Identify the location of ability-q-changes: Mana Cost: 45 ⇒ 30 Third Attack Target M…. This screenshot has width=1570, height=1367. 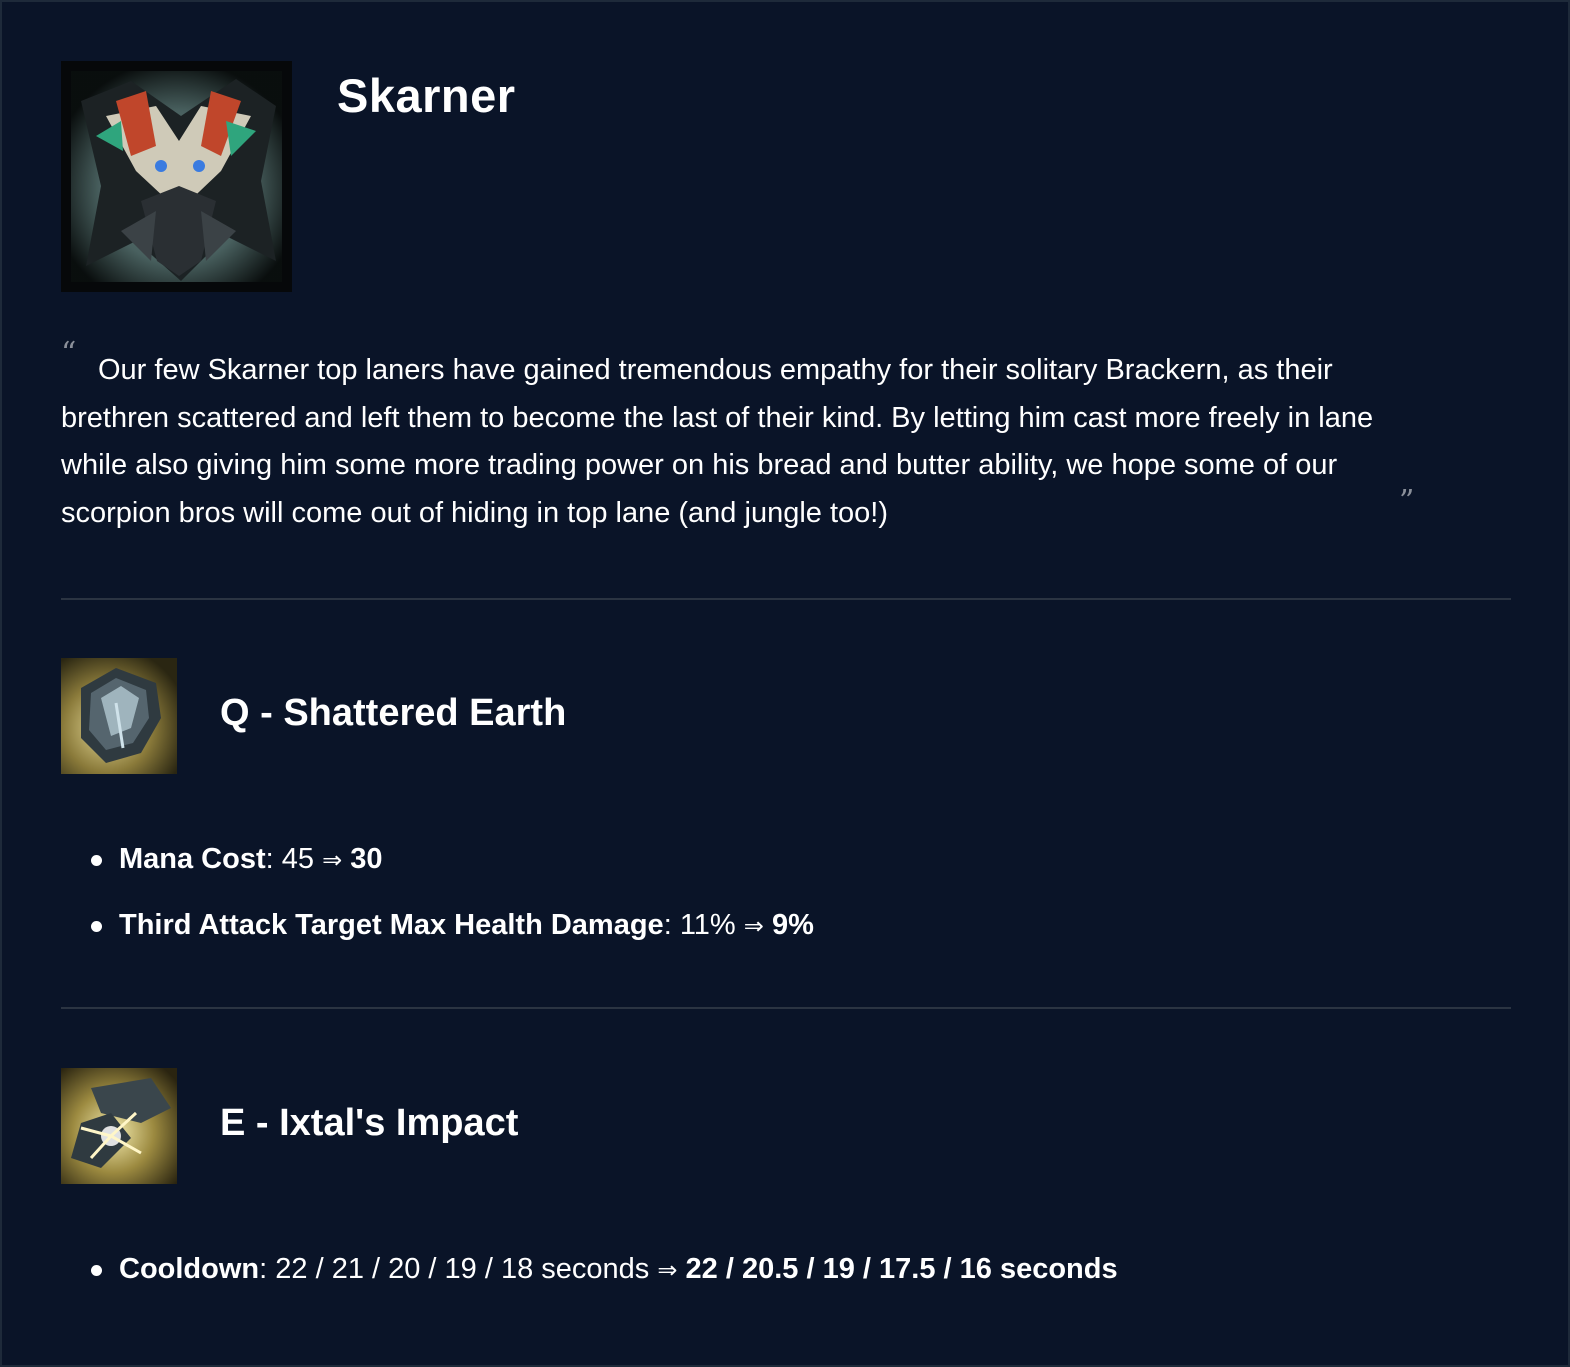
(451, 905).